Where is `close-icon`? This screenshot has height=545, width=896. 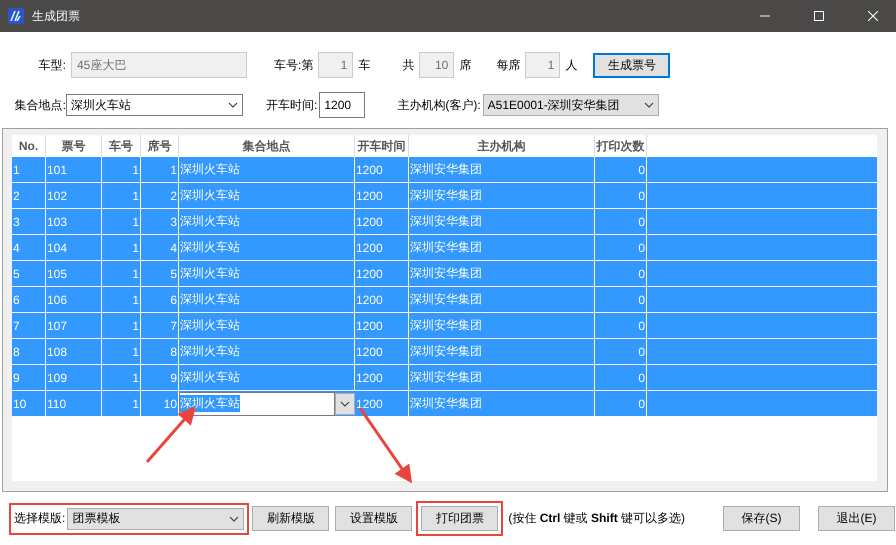 close-icon is located at coordinates (873, 16).